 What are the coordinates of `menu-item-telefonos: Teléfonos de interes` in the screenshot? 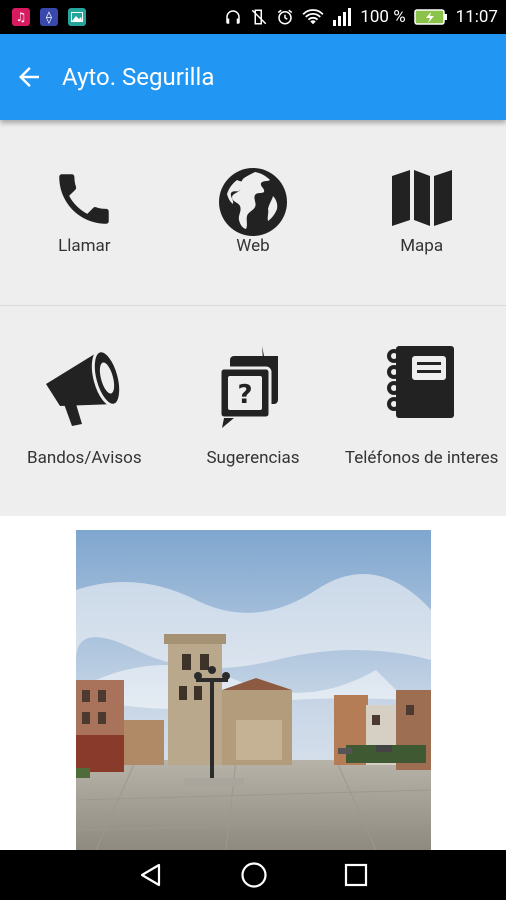 It's located at (421, 411).